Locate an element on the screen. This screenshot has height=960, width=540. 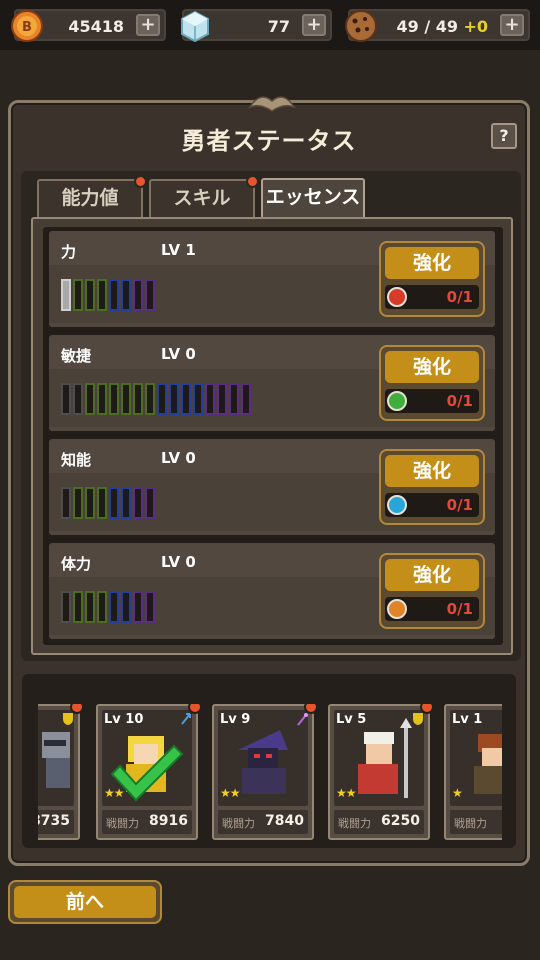
tab-label: 能力値 is located at coordinates (90, 198).